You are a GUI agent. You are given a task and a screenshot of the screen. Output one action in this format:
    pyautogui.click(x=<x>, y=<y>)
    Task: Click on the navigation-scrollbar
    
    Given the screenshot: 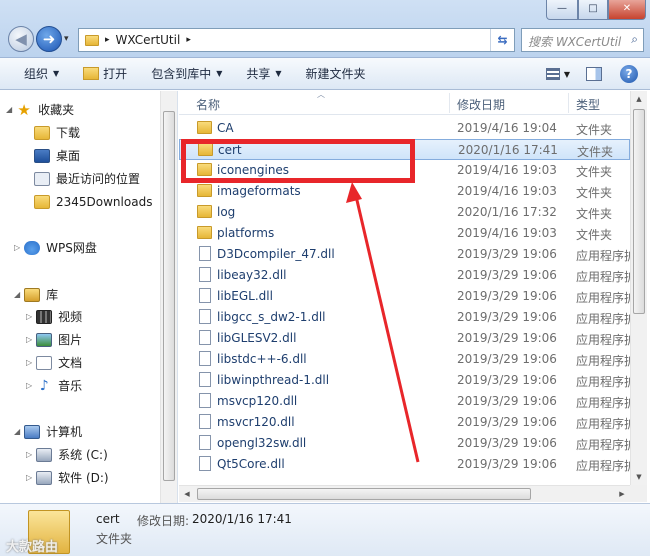 What is the action you would take?
    pyautogui.click(x=168, y=297)
    